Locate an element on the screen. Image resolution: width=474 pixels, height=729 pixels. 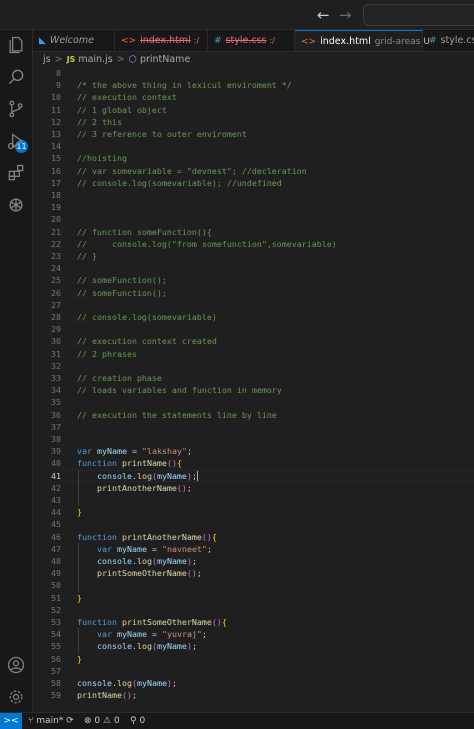
line-text: // someFunction(); is located at coordinates (122, 280).